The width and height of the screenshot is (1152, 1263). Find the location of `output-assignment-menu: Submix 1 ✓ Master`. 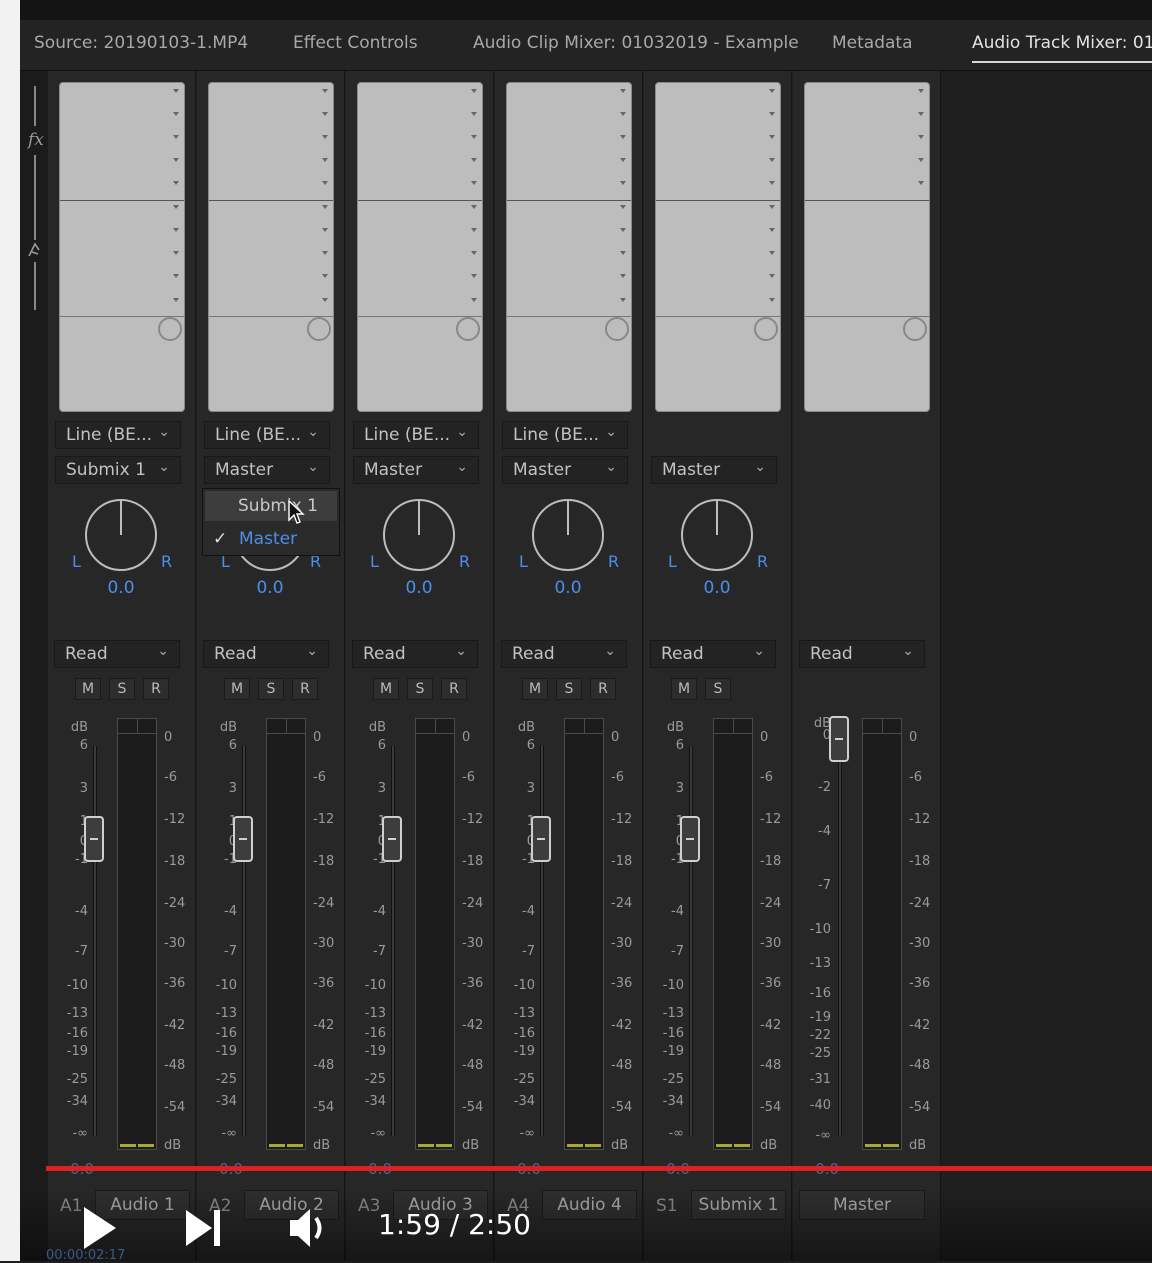

output-assignment-menu: Submix 1 ✓ Master is located at coordinates (271, 522).